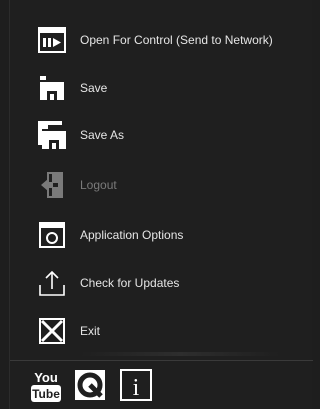 The width and height of the screenshot is (320, 409). I want to click on menu-item-save-as: Save As, so click(161, 135).